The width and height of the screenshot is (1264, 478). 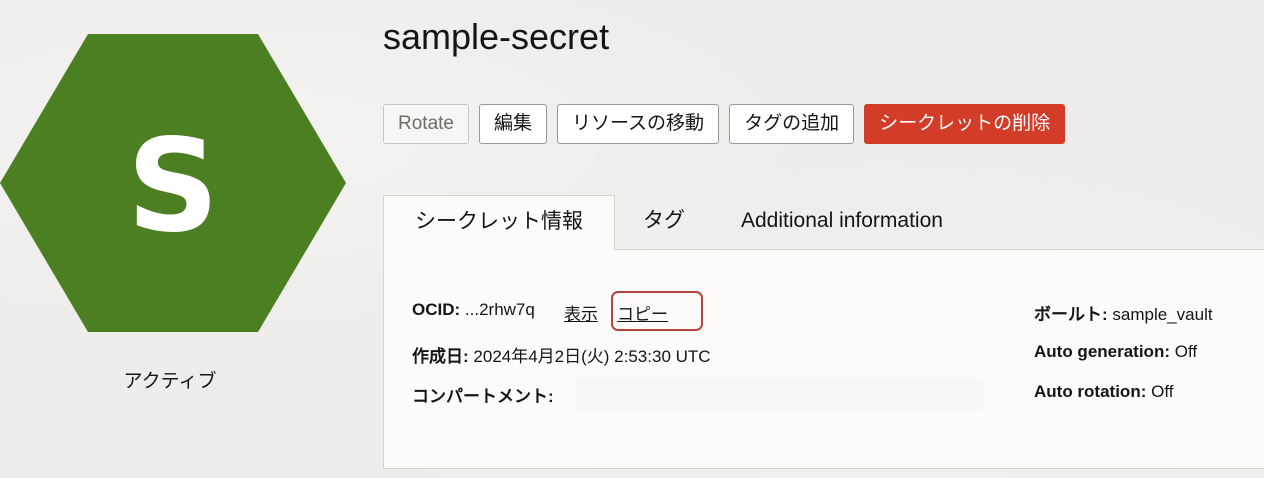 What do you see at coordinates (724, 124) in the screenshot?
I see `action-toolbar: Rotate 編集 リソースの移動 タグの追加 シークレットの削除` at bounding box center [724, 124].